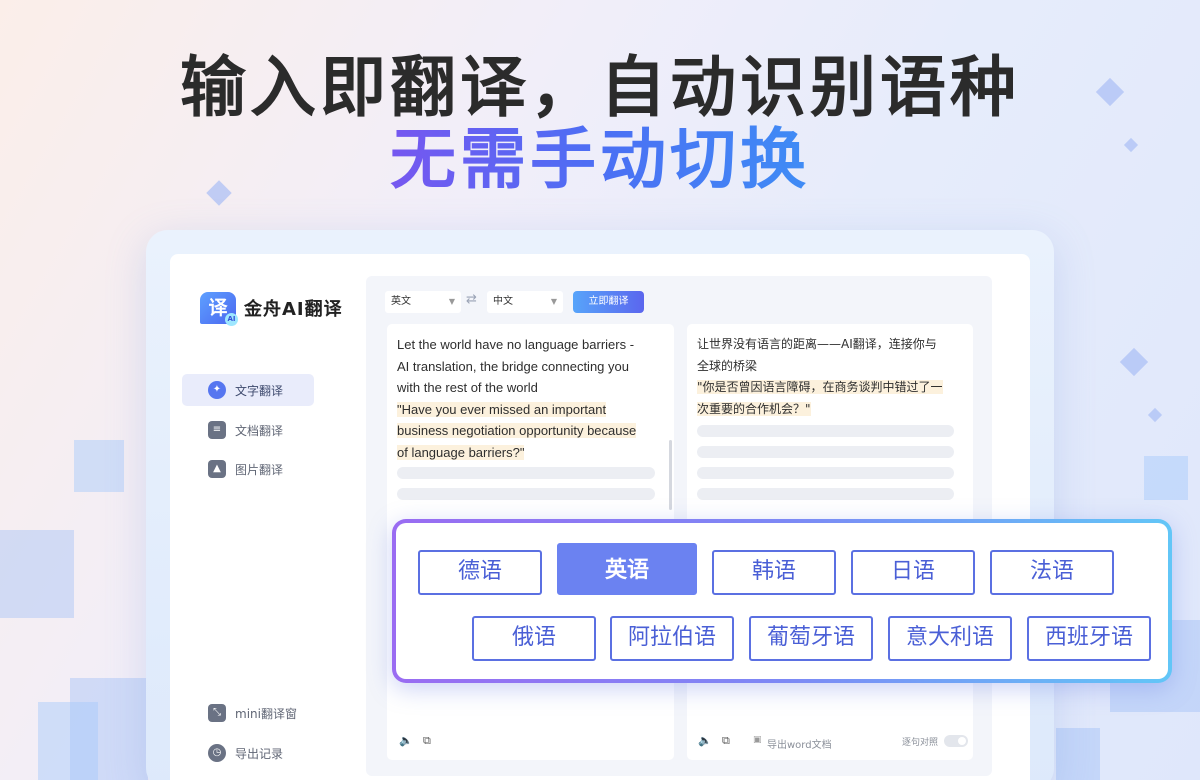 This screenshot has height=780, width=1200. I want to click on source-language-select: 英文 ▼, so click(423, 302).